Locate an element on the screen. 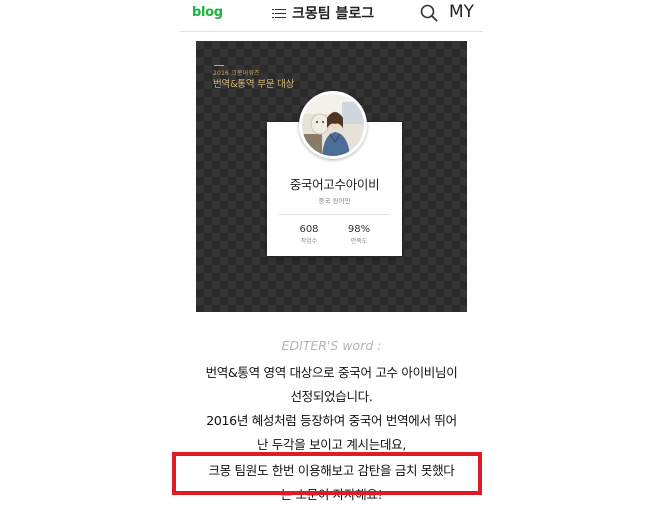 The height and width of the screenshot is (508, 652). avatar-photo is located at coordinates (333, 125).